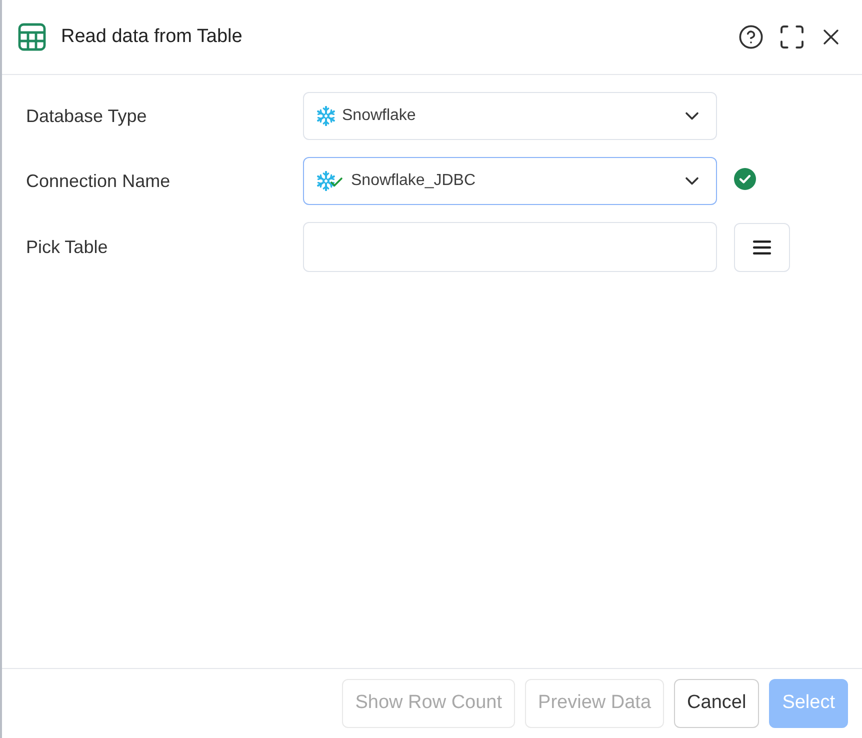  Describe the element at coordinates (379, 116) in the screenshot. I see `select-value: Snowflake` at that location.